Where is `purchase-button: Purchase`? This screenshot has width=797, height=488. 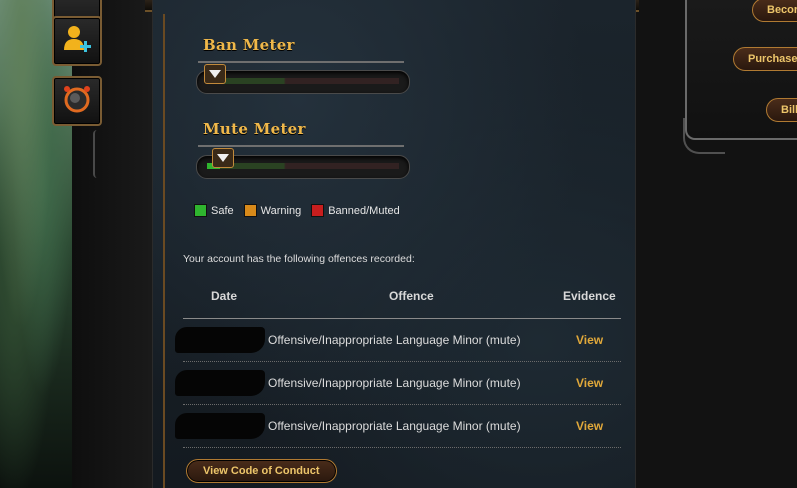
purchase-button: Purchase is located at coordinates (765, 59).